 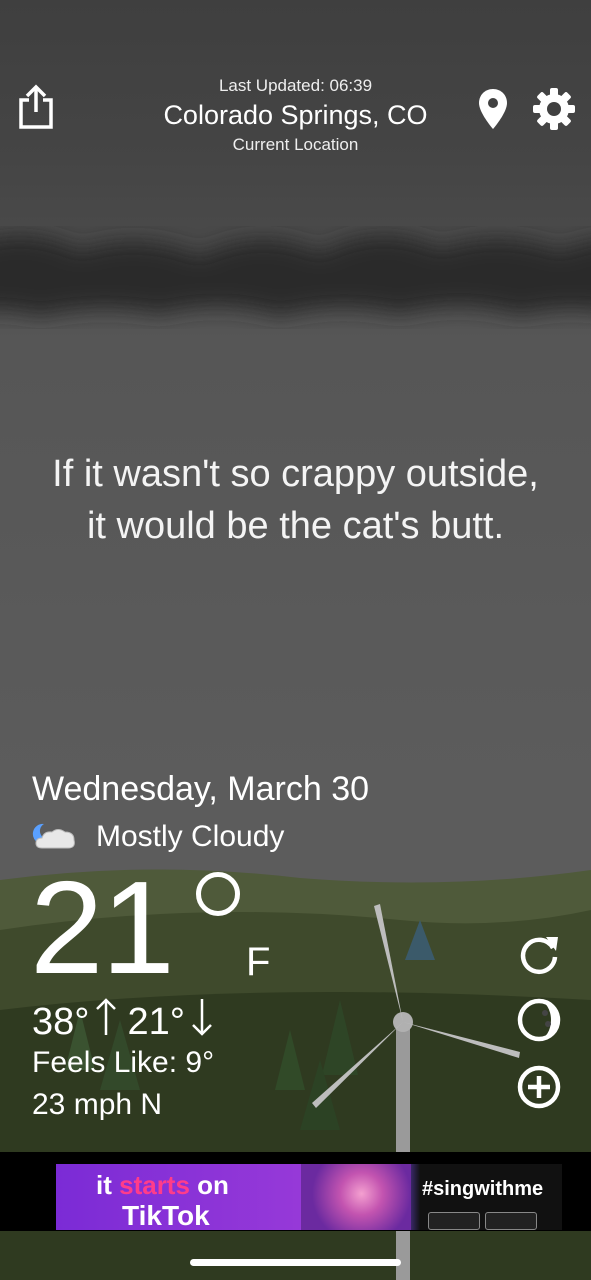 What do you see at coordinates (539, 1020) in the screenshot?
I see `radar-icon` at bounding box center [539, 1020].